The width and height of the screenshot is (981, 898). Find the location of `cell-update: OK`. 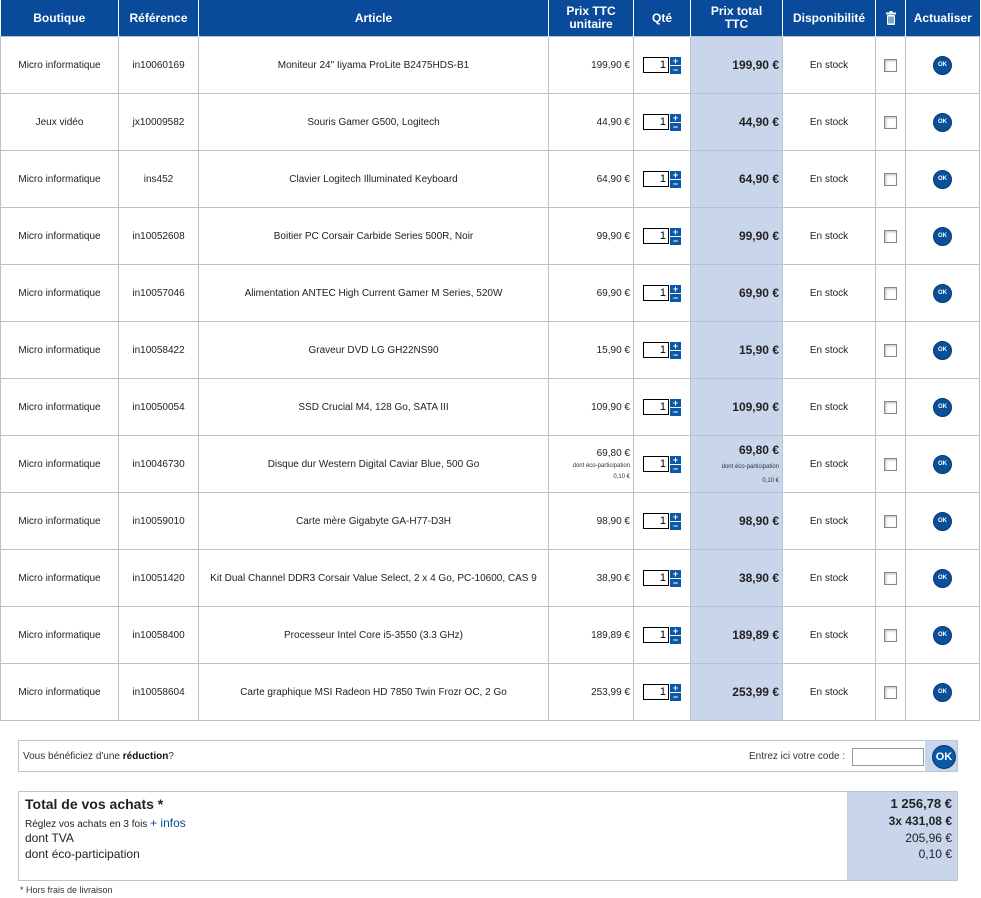

cell-update: OK is located at coordinates (942, 521).